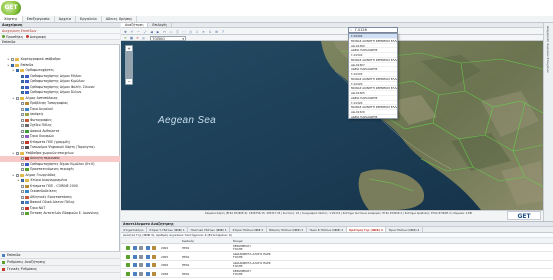  What do you see at coordinates (287, 229) in the screenshot?
I see `results-tab: Όδευση Υδάτων (ΙΦΙΦ) 3` at bounding box center [287, 229].